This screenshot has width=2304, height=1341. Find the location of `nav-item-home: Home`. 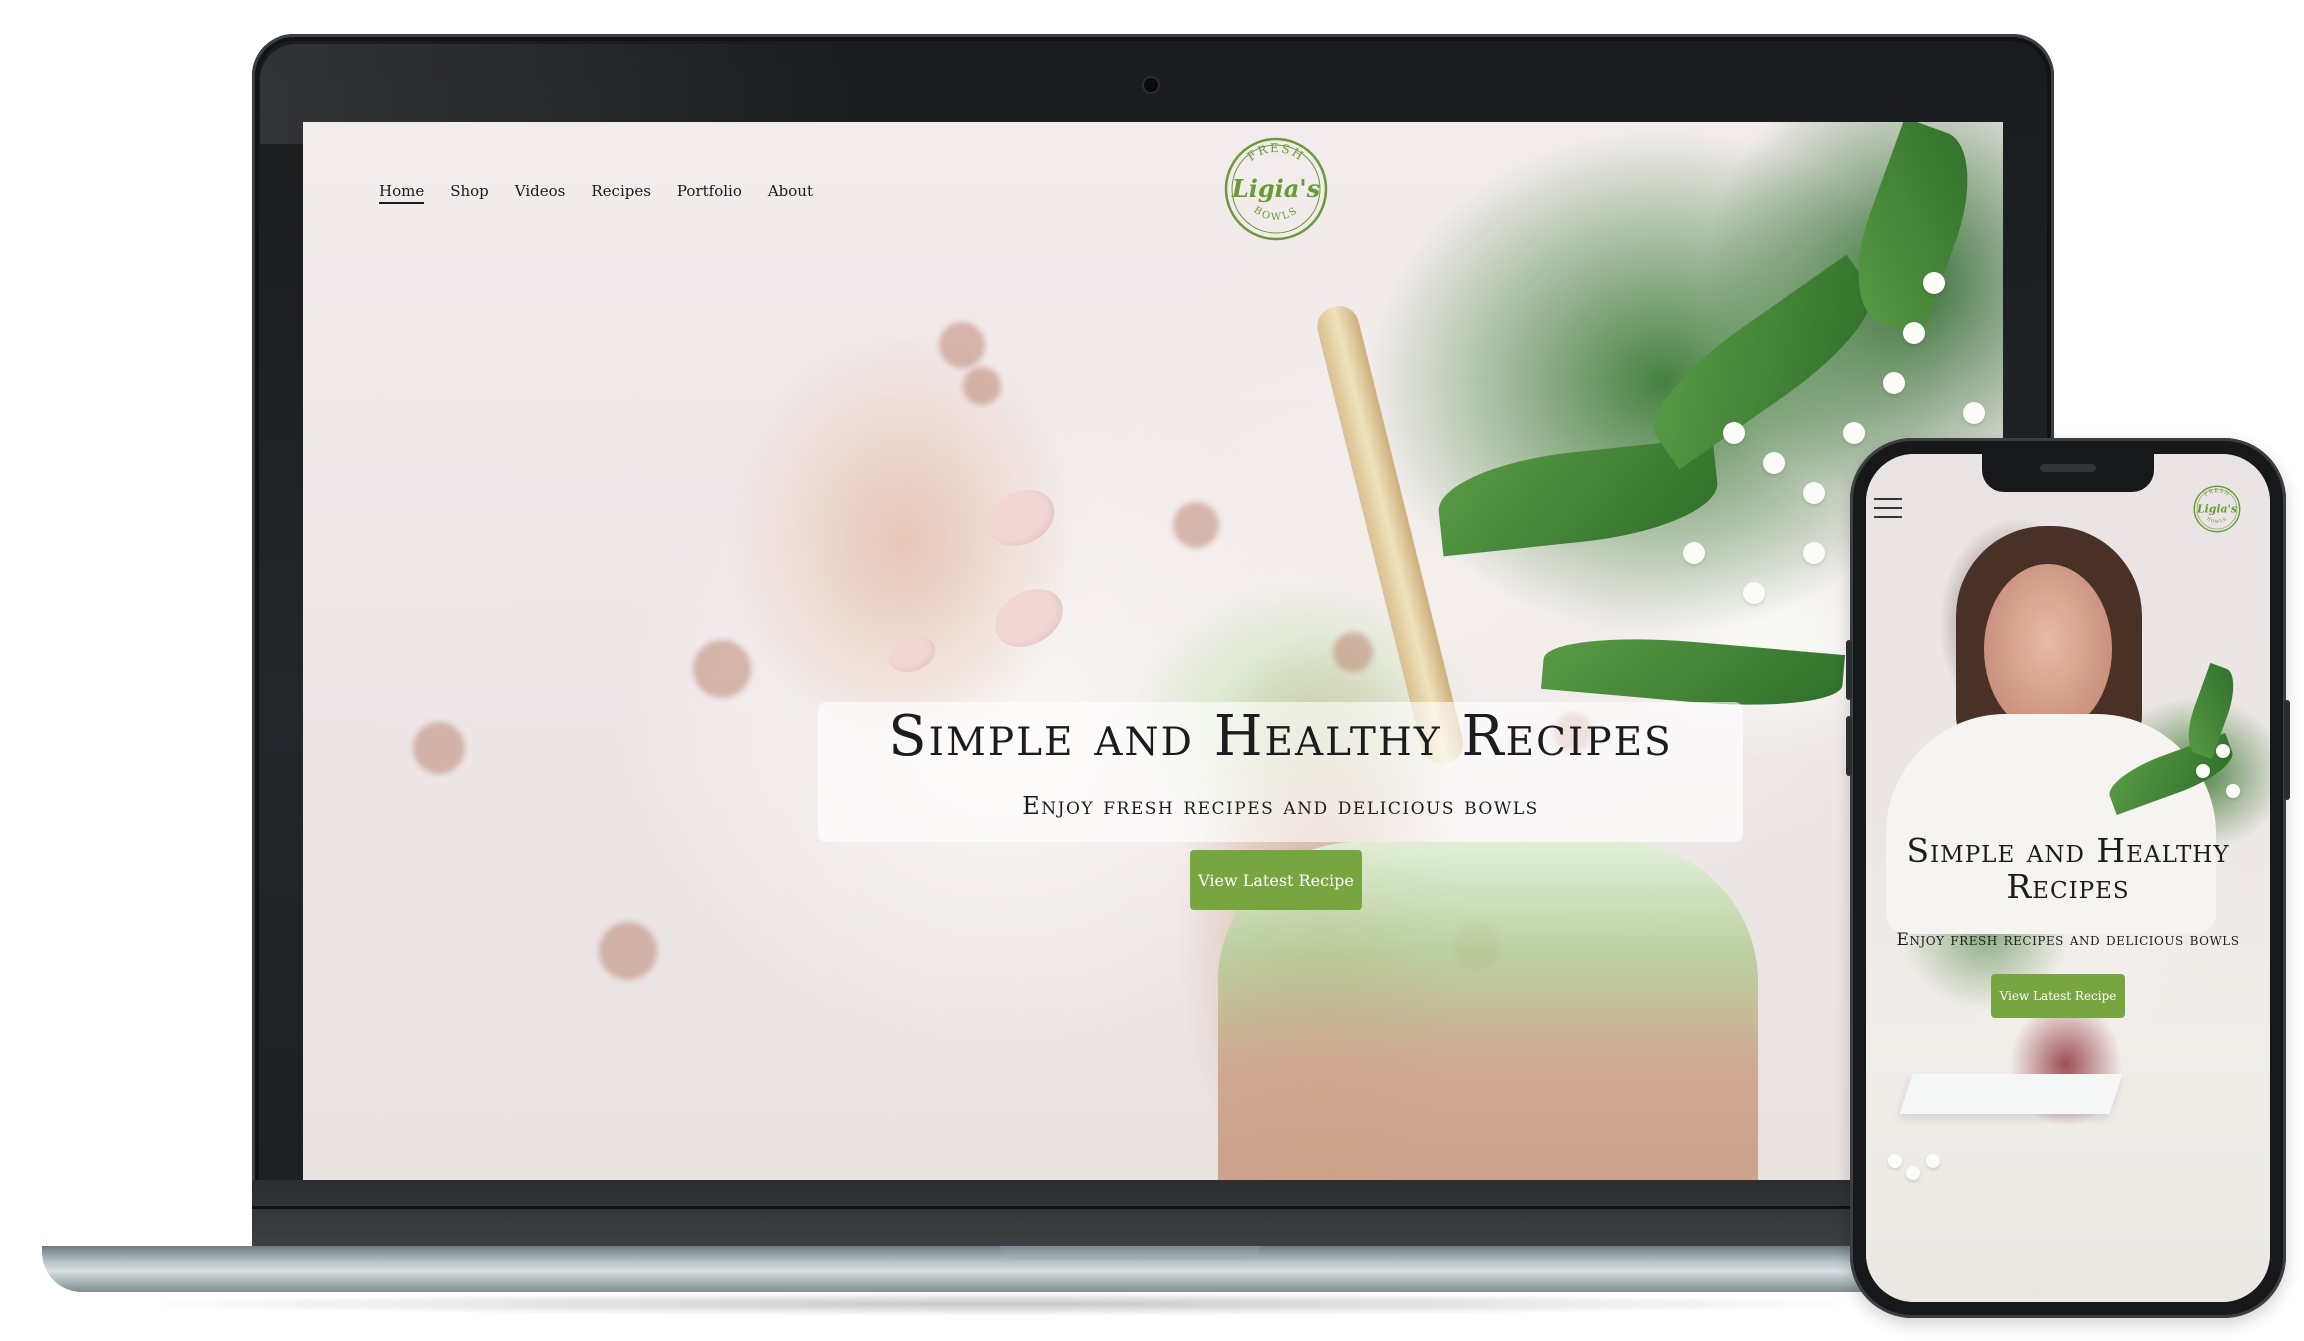

nav-item-home: Home is located at coordinates (402, 193).